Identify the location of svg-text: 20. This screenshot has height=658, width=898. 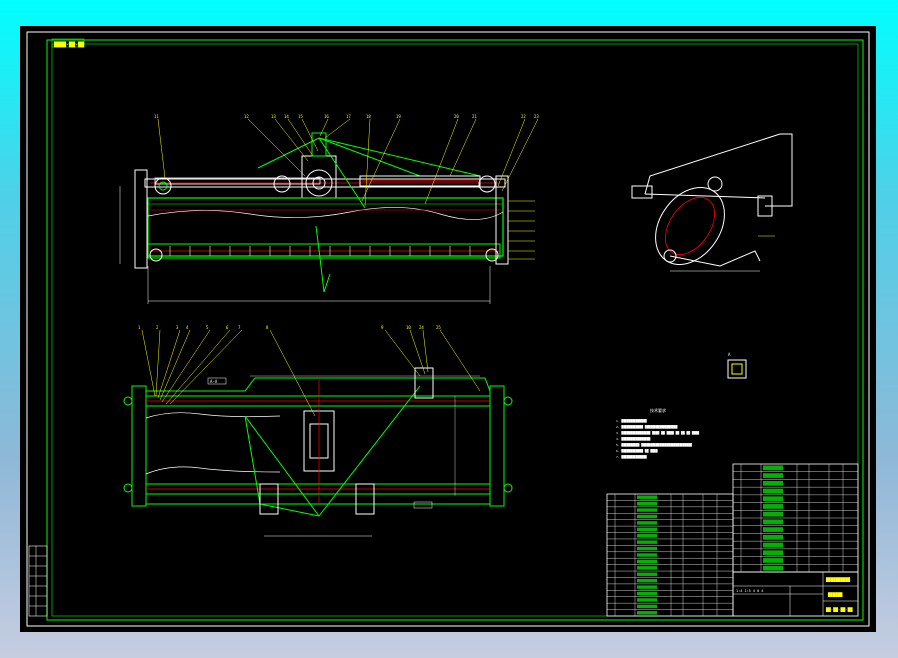
(456, 116).